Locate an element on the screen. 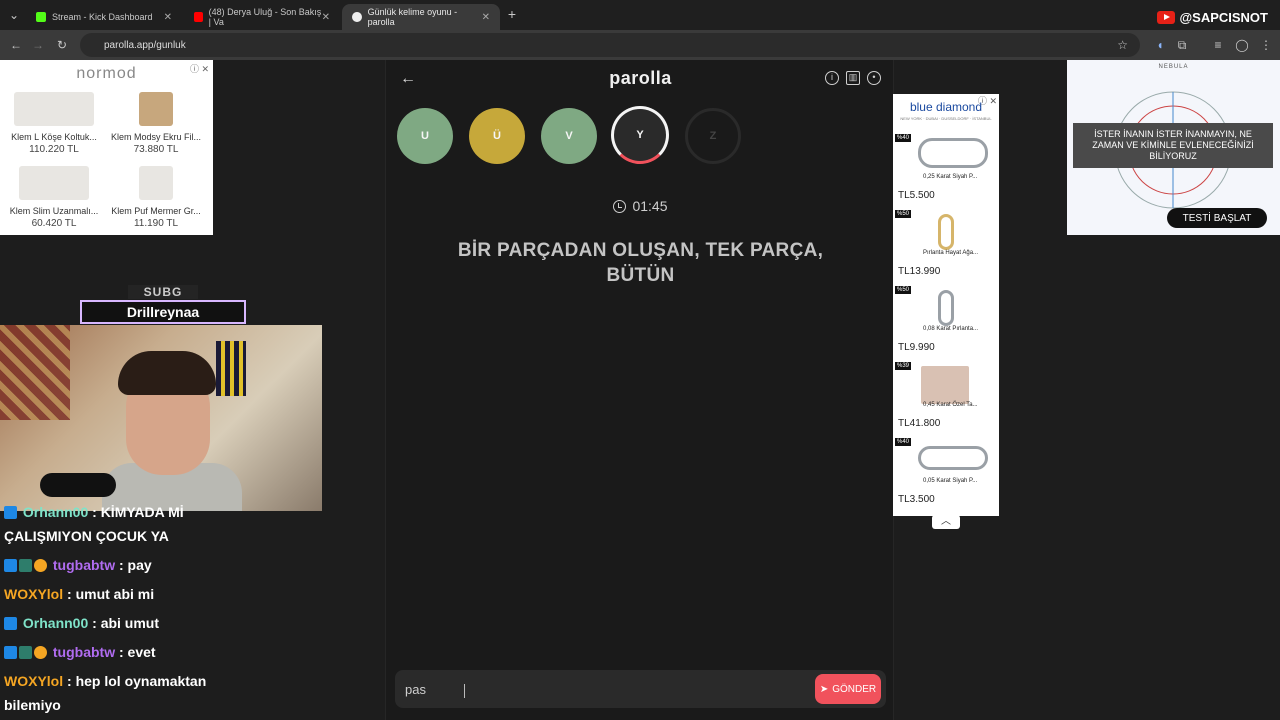  ad-product: Klem L Köşe Koltuk... 110.220 TL is located at coordinates (54, 123).